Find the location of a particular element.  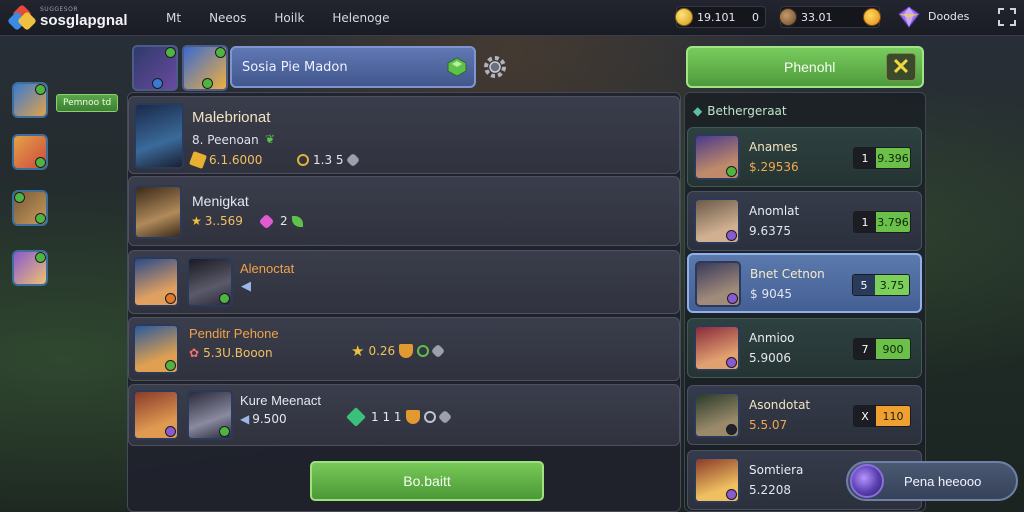

item-name: Anames is located at coordinates (773, 147).